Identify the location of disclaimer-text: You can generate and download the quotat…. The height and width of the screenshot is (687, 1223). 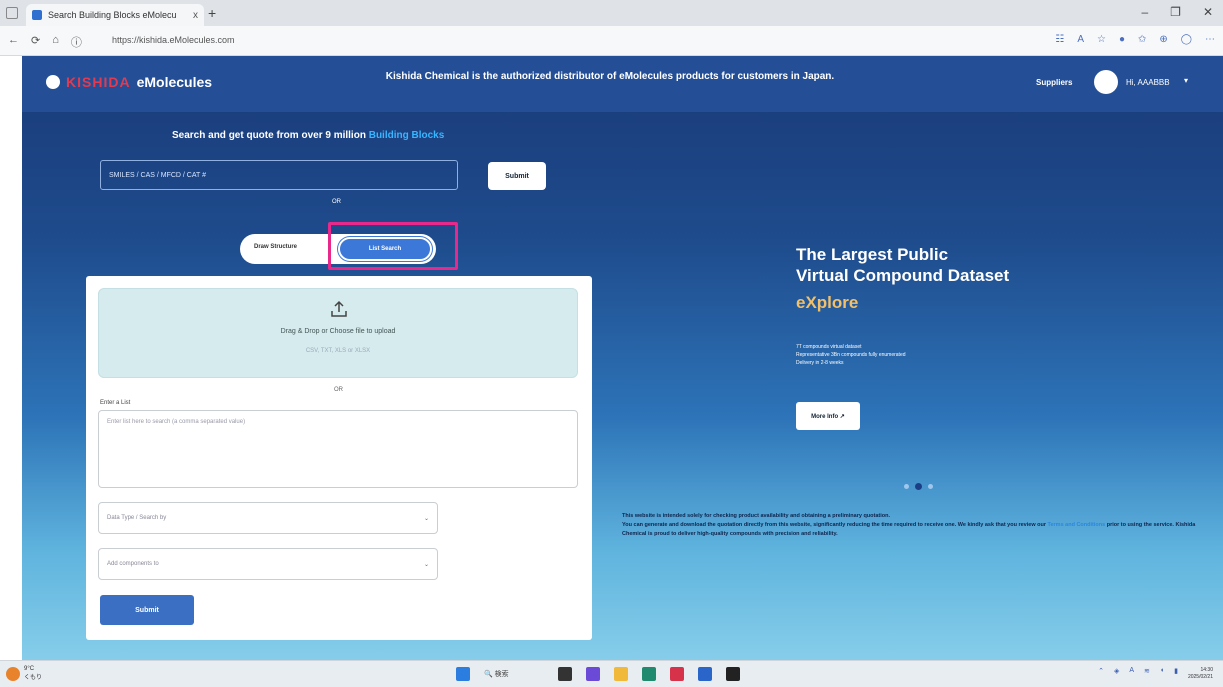
(834, 525).